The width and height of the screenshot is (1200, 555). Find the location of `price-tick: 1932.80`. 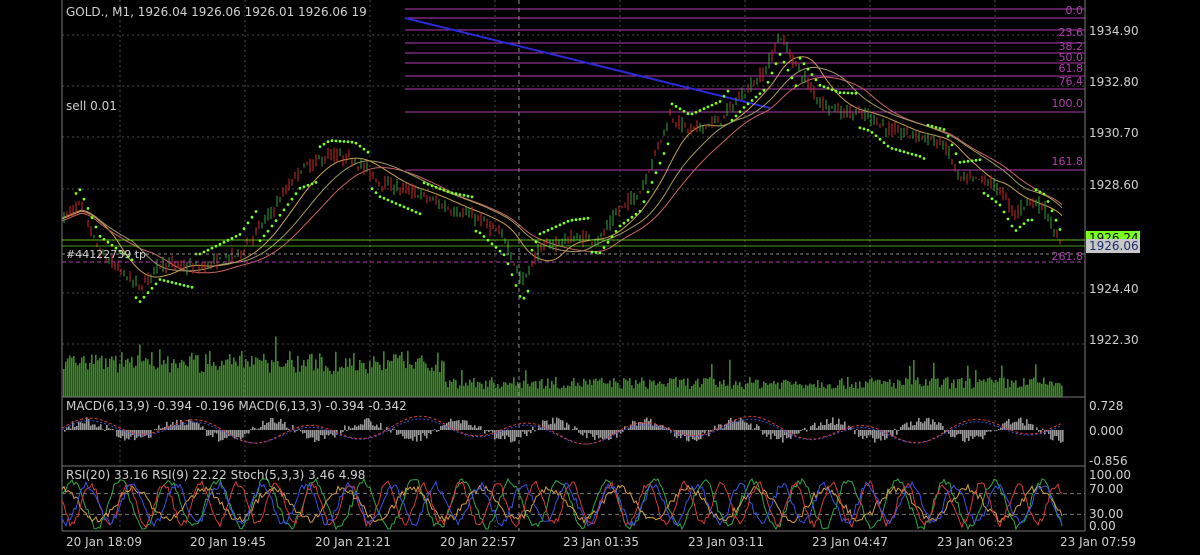

price-tick: 1932.80 is located at coordinates (1114, 82).